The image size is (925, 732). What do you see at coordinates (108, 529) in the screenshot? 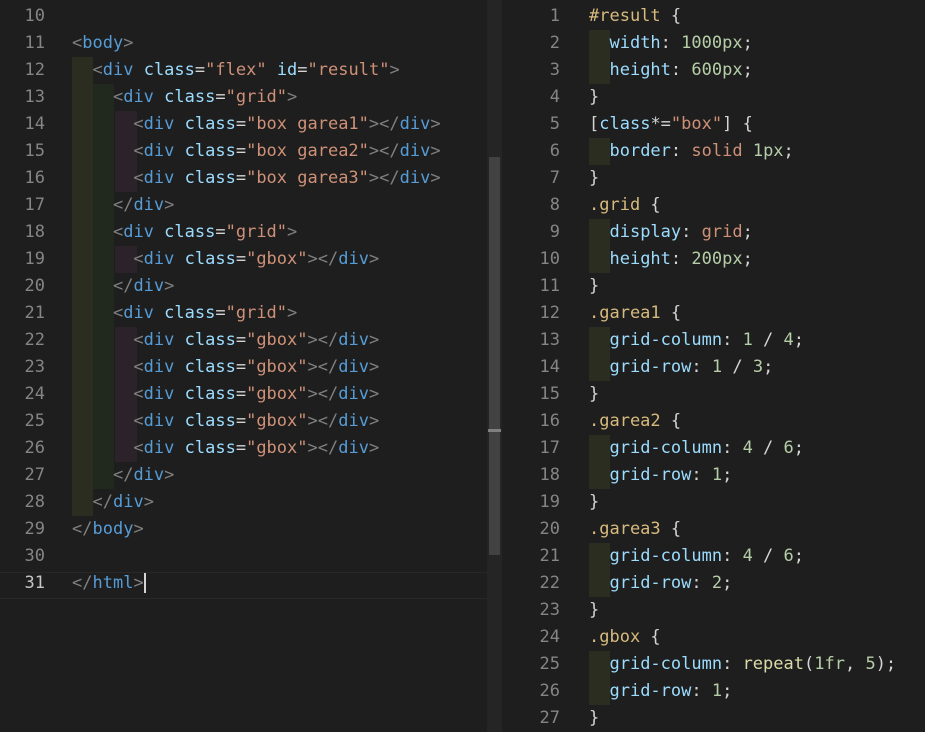
I see `code-text: </body>` at bounding box center [108, 529].